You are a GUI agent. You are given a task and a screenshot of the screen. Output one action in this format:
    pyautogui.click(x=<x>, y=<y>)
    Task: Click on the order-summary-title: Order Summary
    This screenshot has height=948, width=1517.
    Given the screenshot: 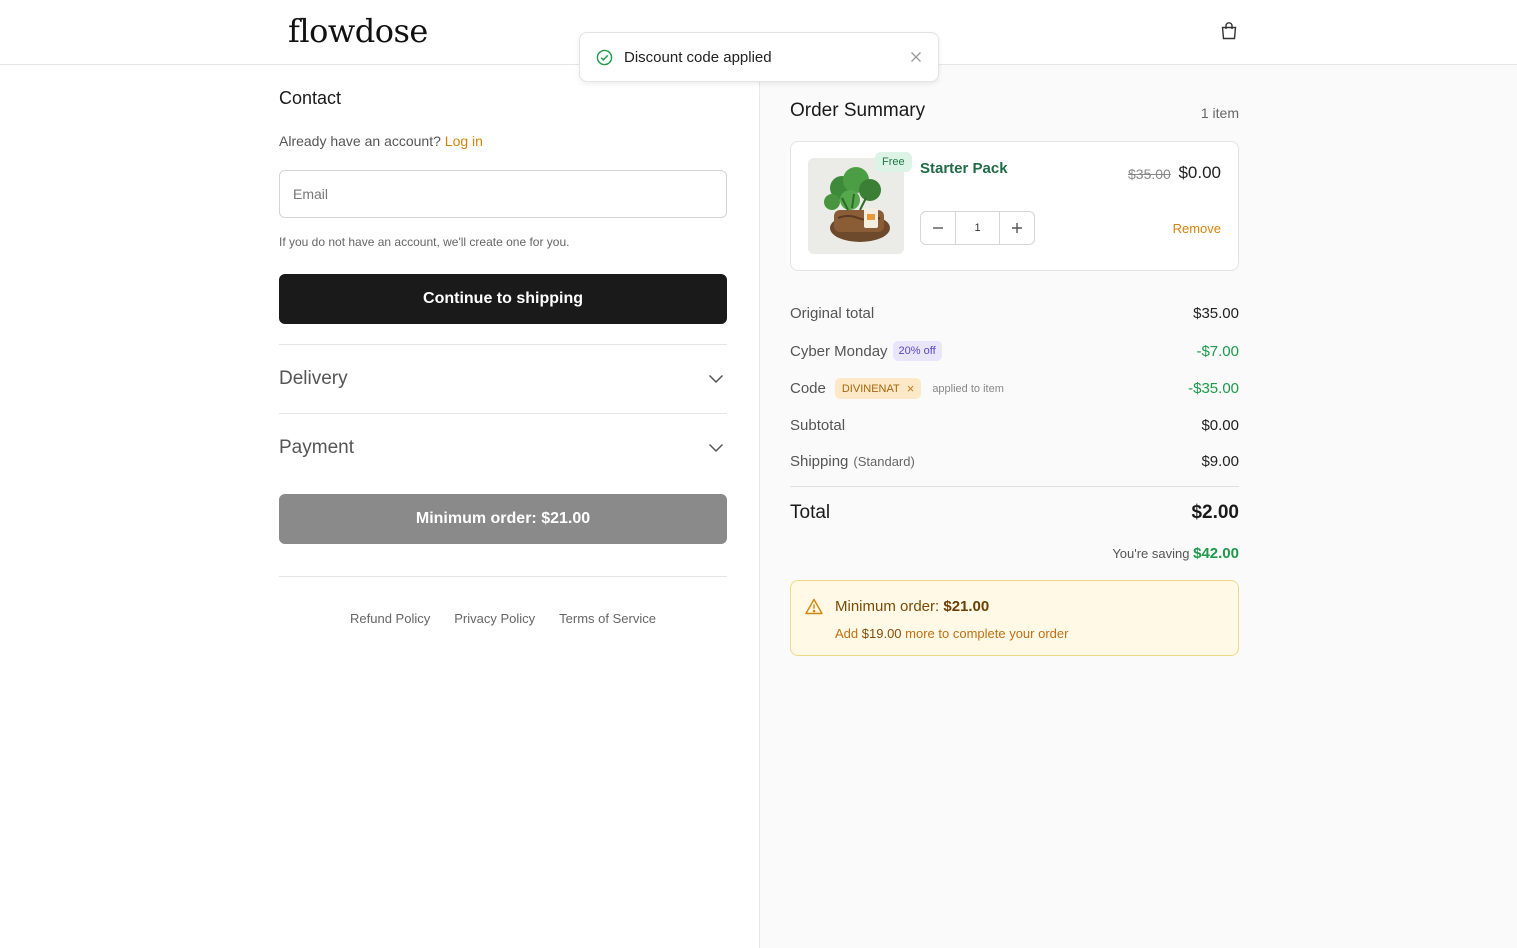 What is the action you would take?
    pyautogui.click(x=858, y=110)
    